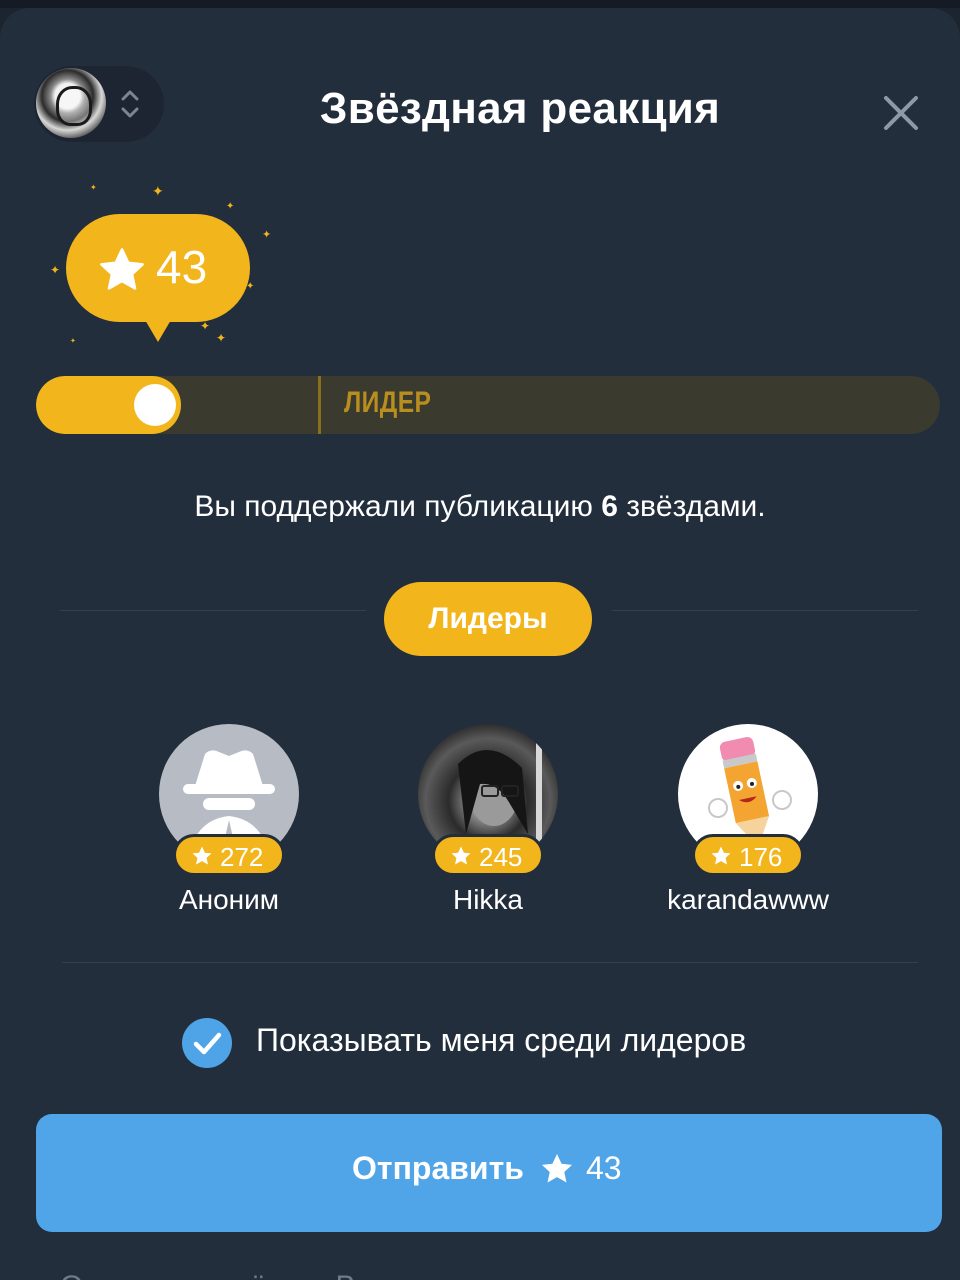 This screenshot has height=1280, width=960. Describe the element at coordinates (319, 405) in the screenshot. I see `leader-threshold-marker` at that location.